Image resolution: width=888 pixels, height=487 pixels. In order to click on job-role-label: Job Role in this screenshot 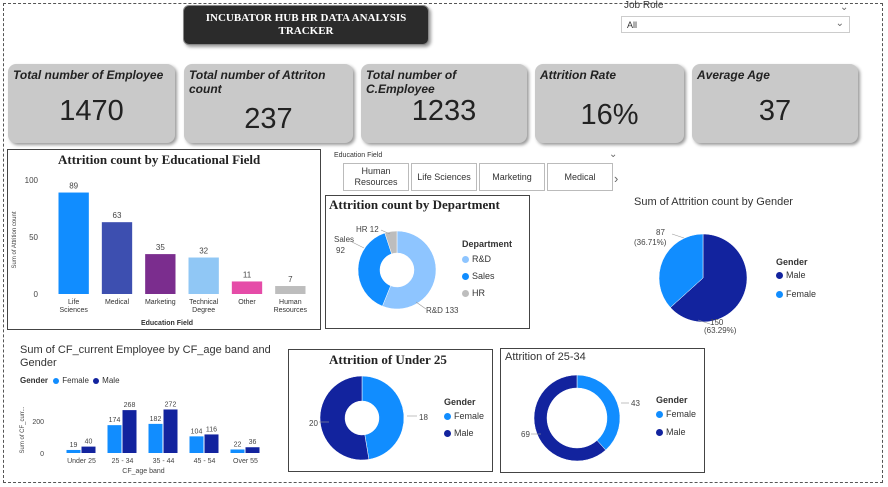, I will do `click(644, 5)`.